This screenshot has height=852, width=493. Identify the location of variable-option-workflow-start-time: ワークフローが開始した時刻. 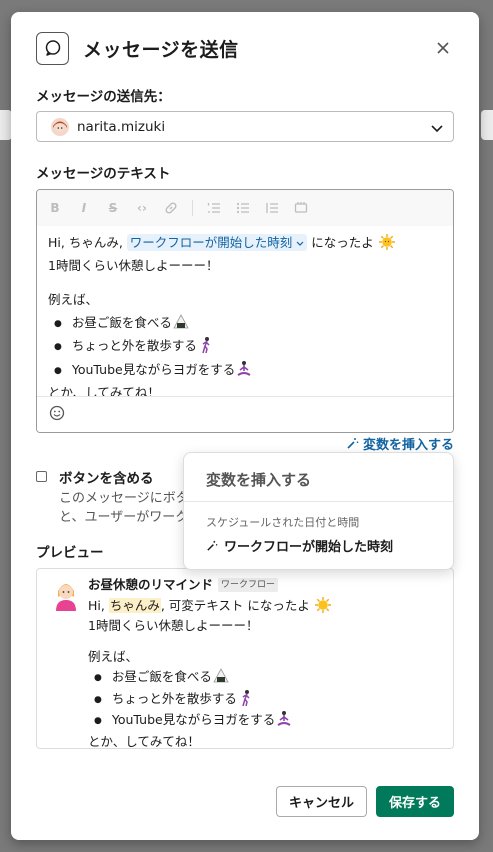
(299, 545).